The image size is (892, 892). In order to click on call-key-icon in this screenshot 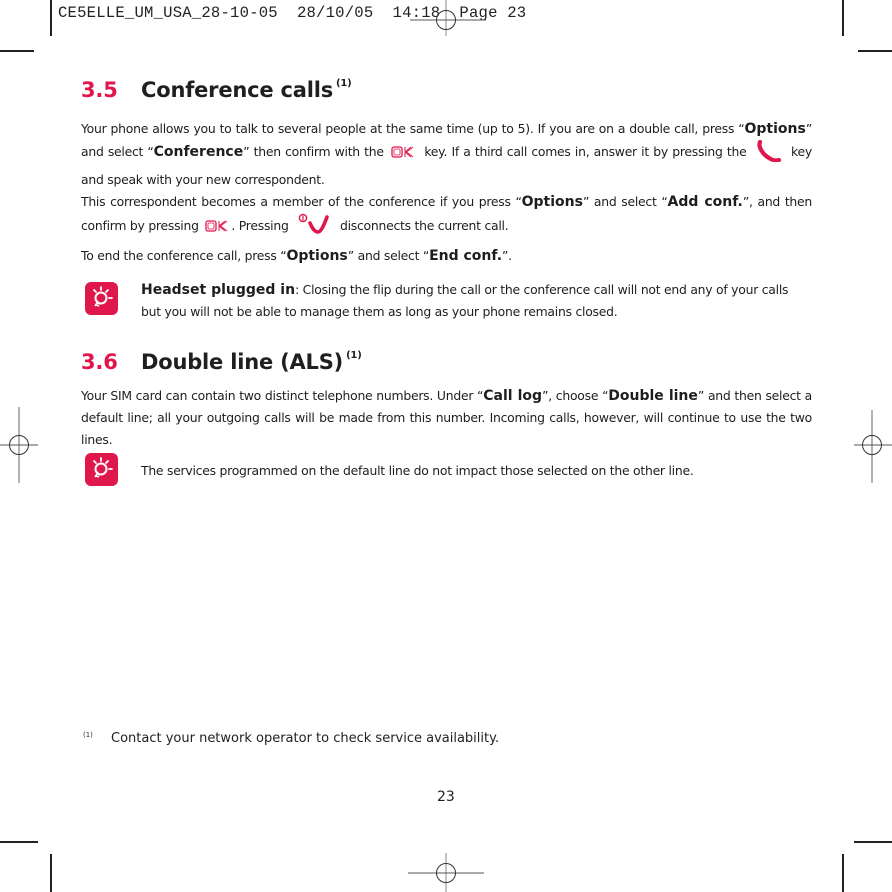, I will do `click(769, 154)`.